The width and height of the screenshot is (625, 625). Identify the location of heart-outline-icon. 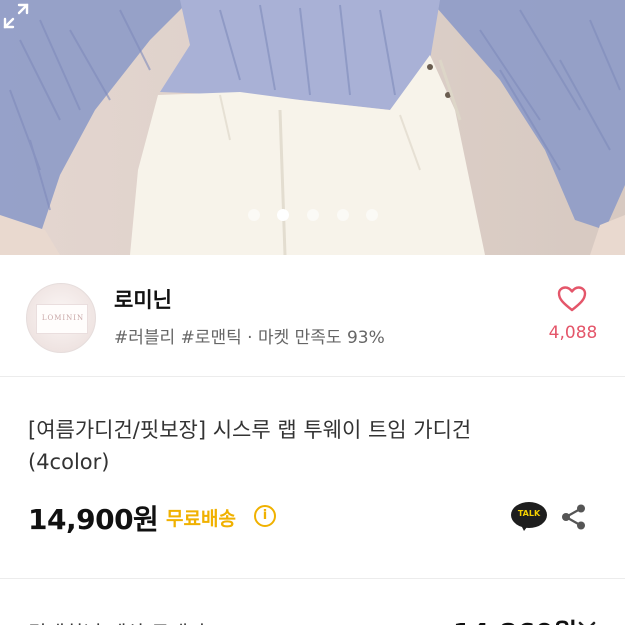
(572, 299).